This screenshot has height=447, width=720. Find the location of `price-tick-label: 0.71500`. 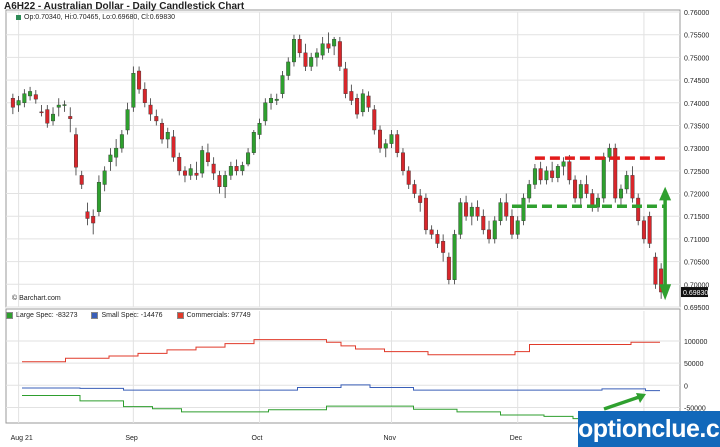

price-tick-label: 0.71500 is located at coordinates (696, 217).